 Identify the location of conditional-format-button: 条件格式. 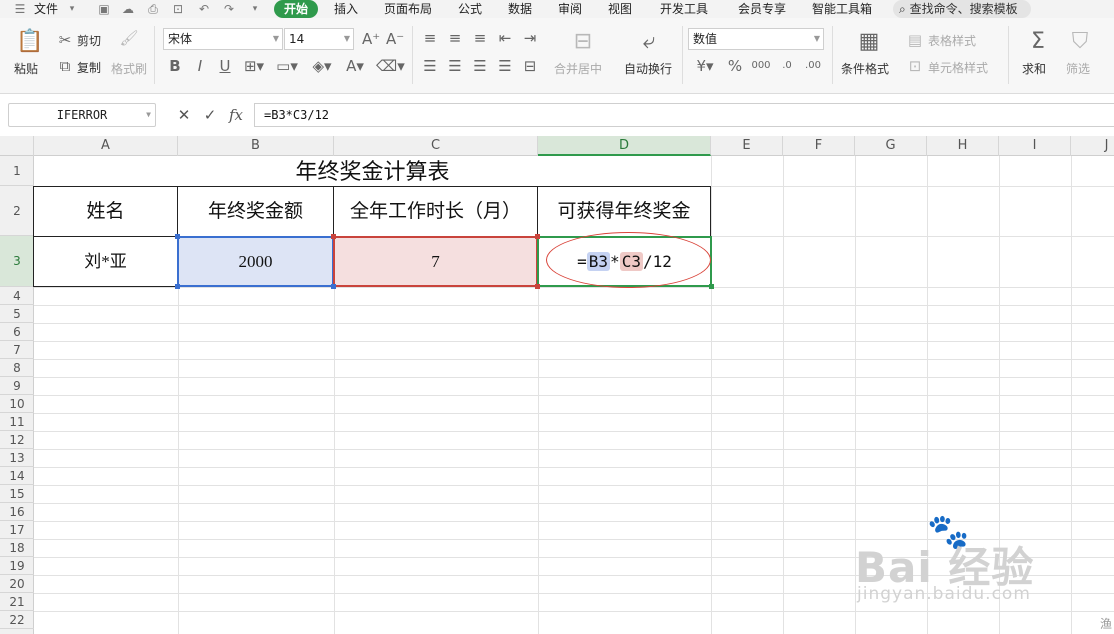
(865, 69).